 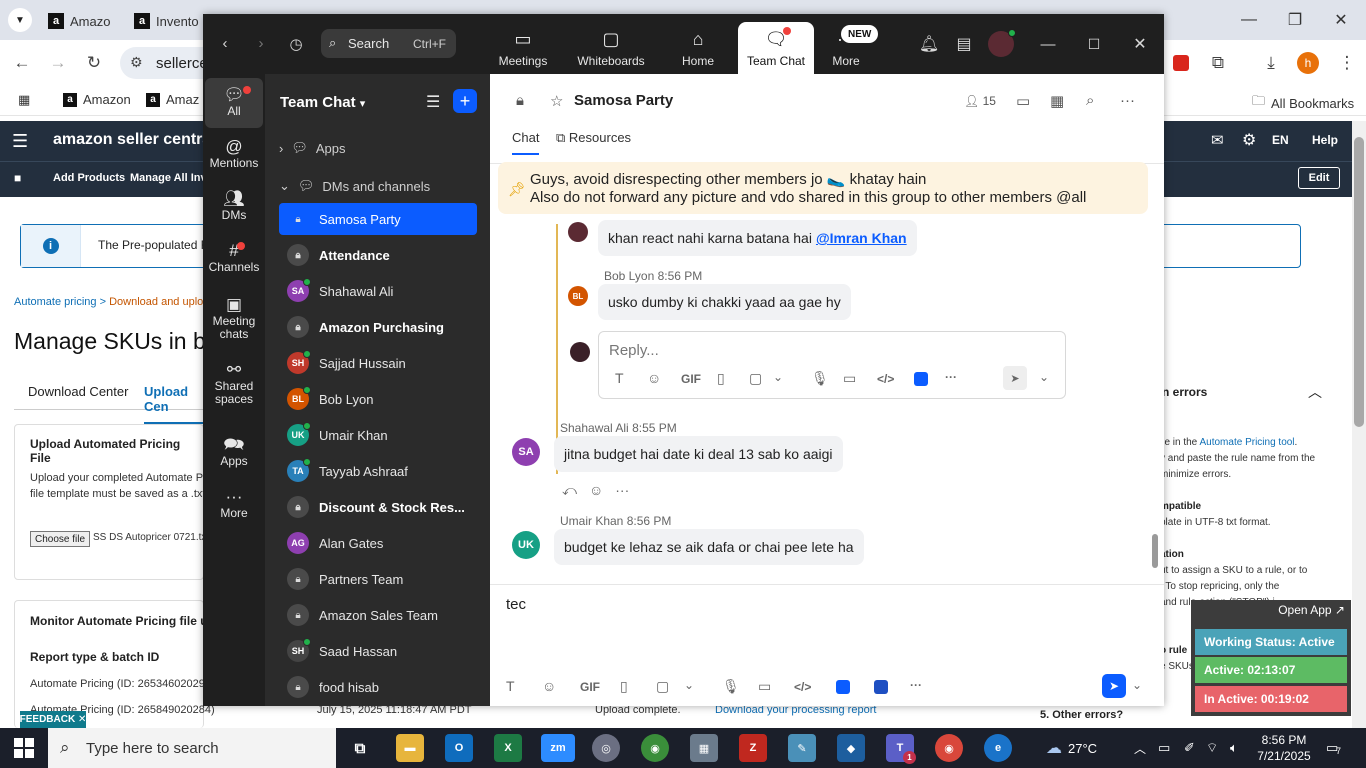 I want to click on hamburger-menu-icon: ☰, so click(x=20, y=141).